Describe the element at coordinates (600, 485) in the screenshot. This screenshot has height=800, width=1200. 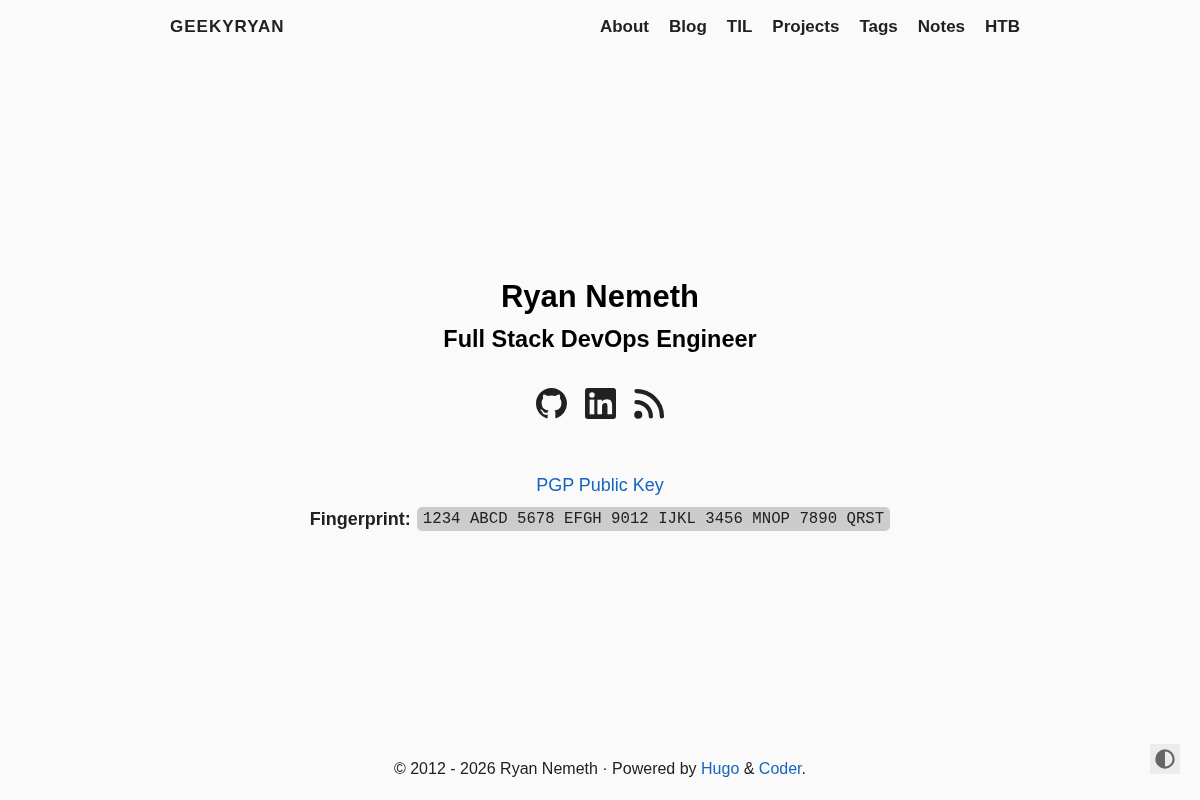
I see `pgp-key-link: PGP Public Key` at that location.